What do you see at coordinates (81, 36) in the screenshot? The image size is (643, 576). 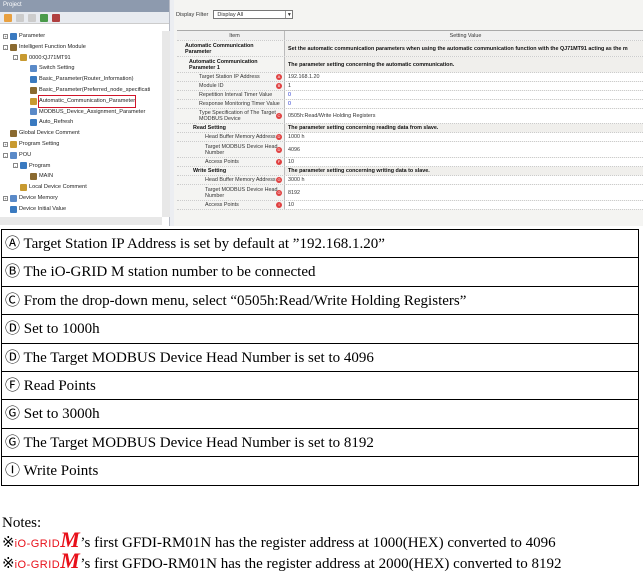 I see `tree-node: + Parameter` at bounding box center [81, 36].